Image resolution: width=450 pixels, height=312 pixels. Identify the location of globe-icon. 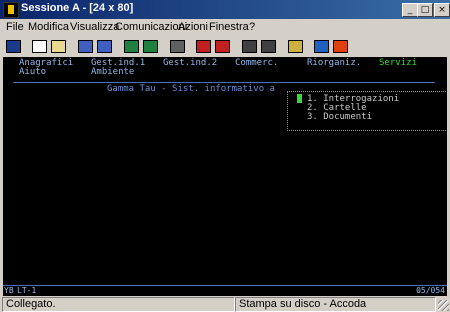
(321, 46).